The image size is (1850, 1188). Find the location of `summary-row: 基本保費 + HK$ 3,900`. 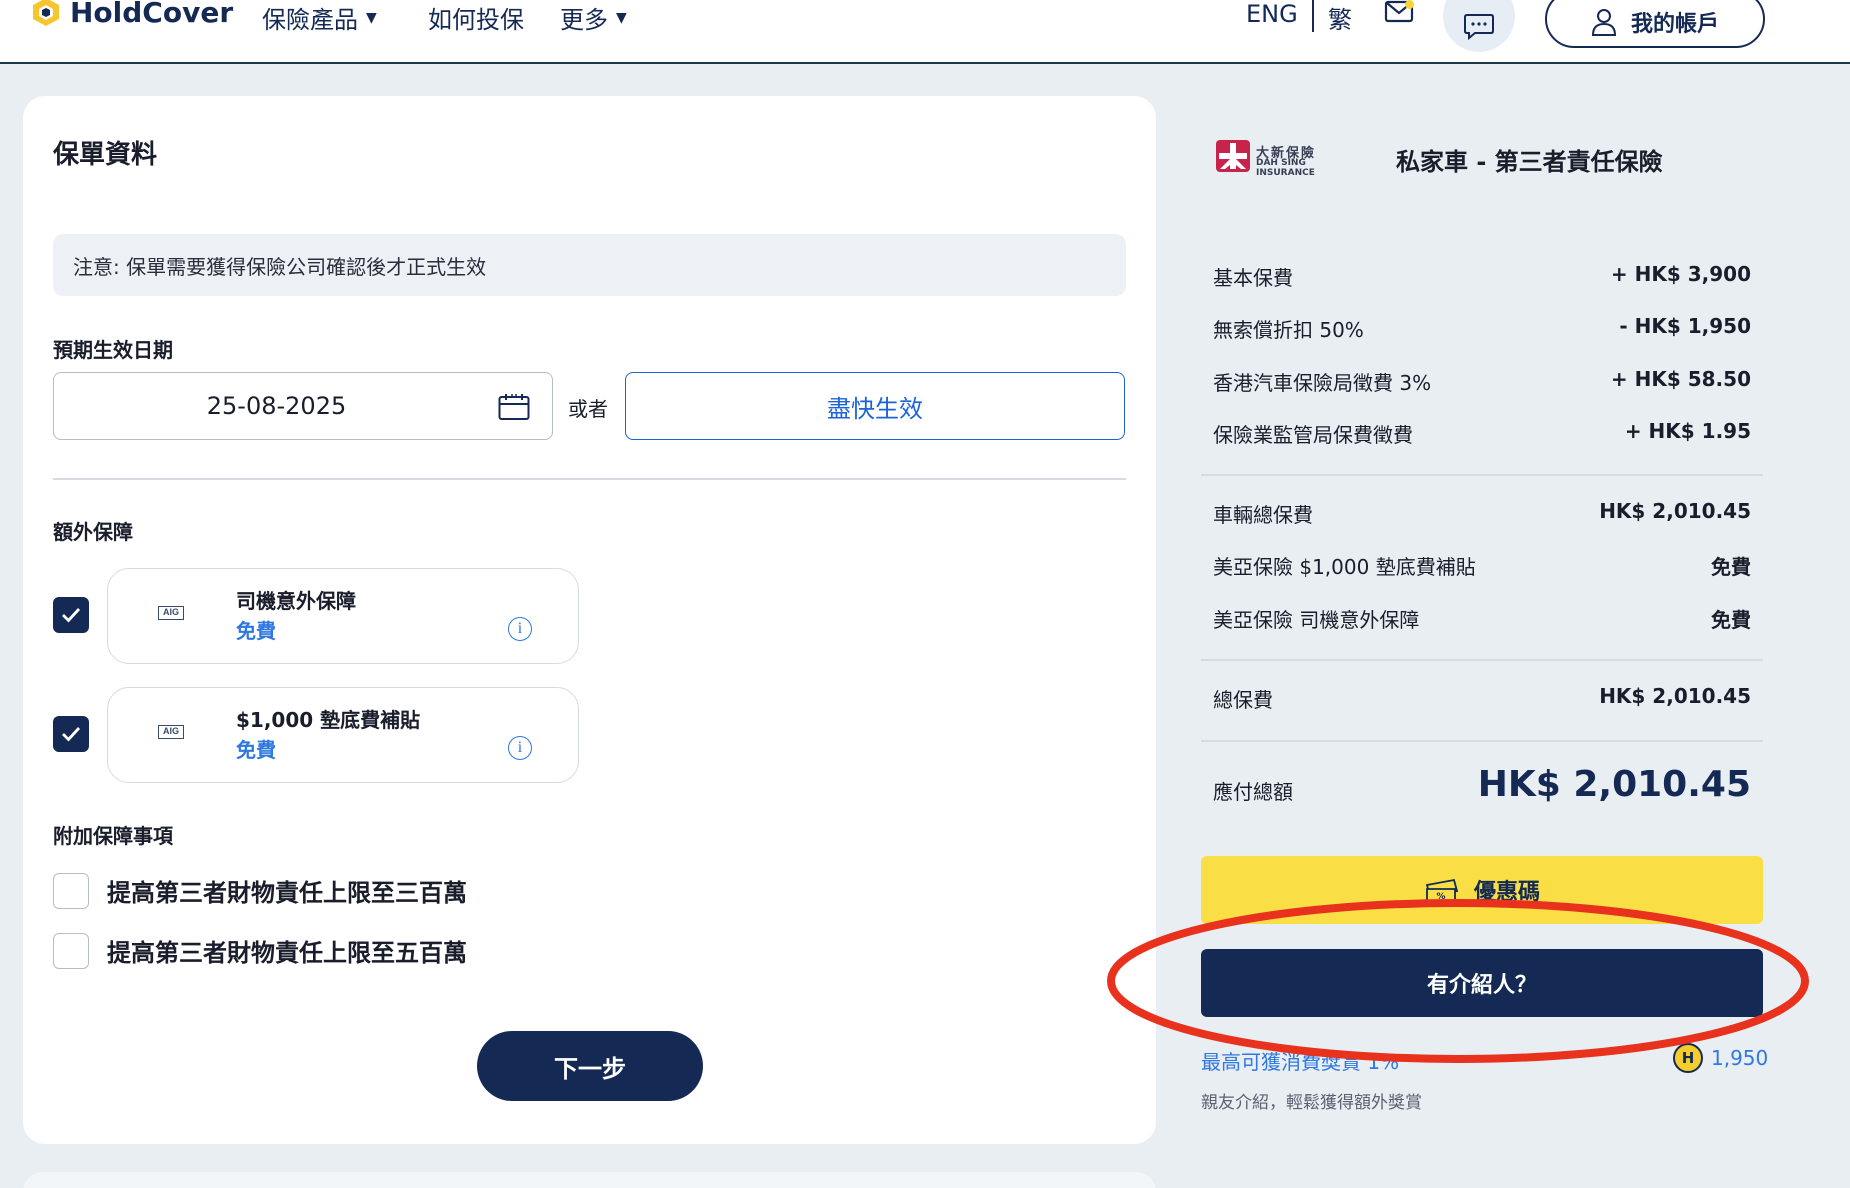

summary-row: 基本保費 + HK$ 3,900 is located at coordinates (1482, 277).